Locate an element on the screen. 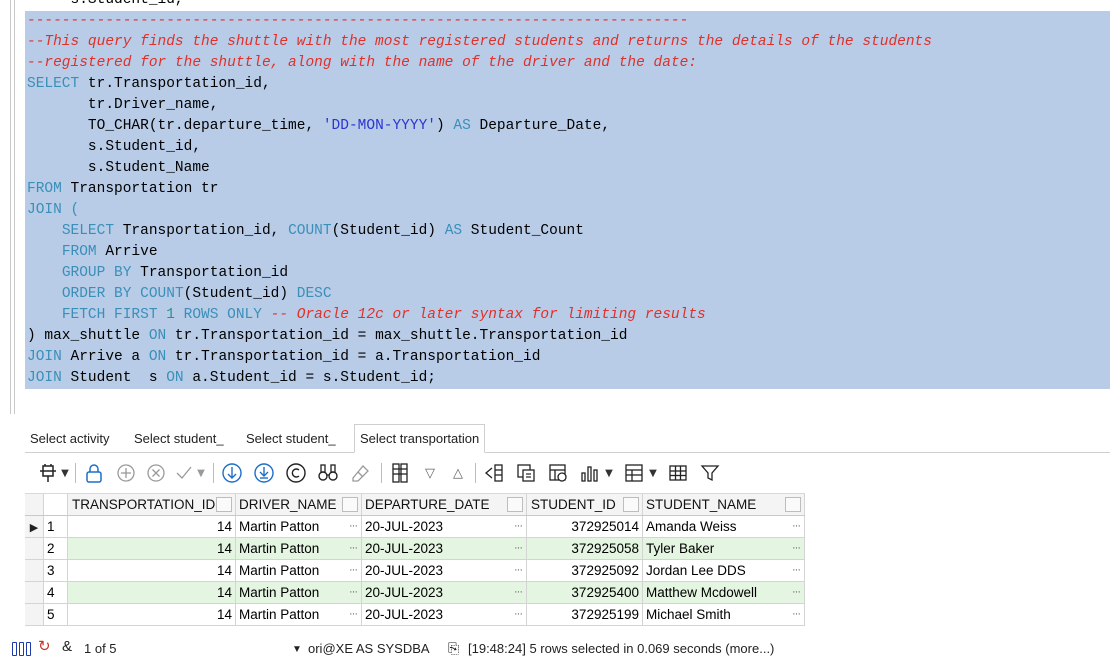  add-row-icon is located at coordinates (126, 473).